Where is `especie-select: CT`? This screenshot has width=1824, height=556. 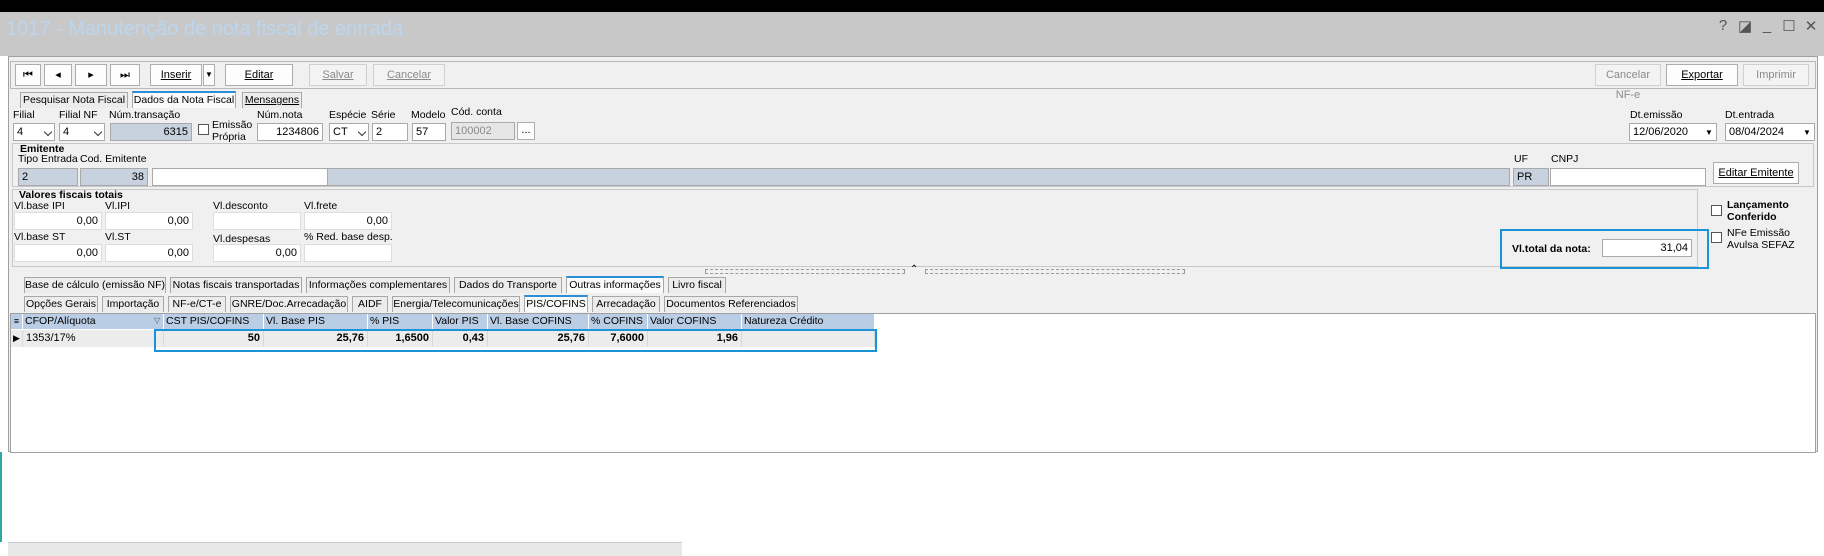
especie-select: CT is located at coordinates (349, 132).